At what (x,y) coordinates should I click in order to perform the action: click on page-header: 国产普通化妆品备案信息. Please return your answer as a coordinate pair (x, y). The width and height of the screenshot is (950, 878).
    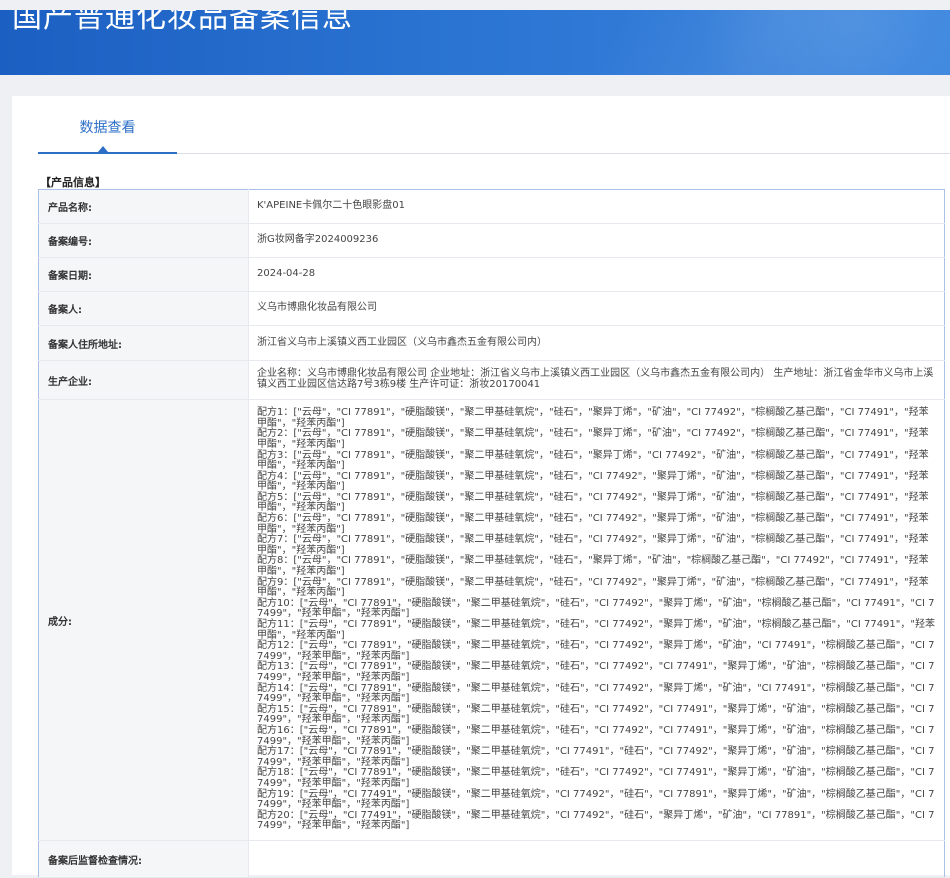
    Looking at the image, I should click on (475, 42).